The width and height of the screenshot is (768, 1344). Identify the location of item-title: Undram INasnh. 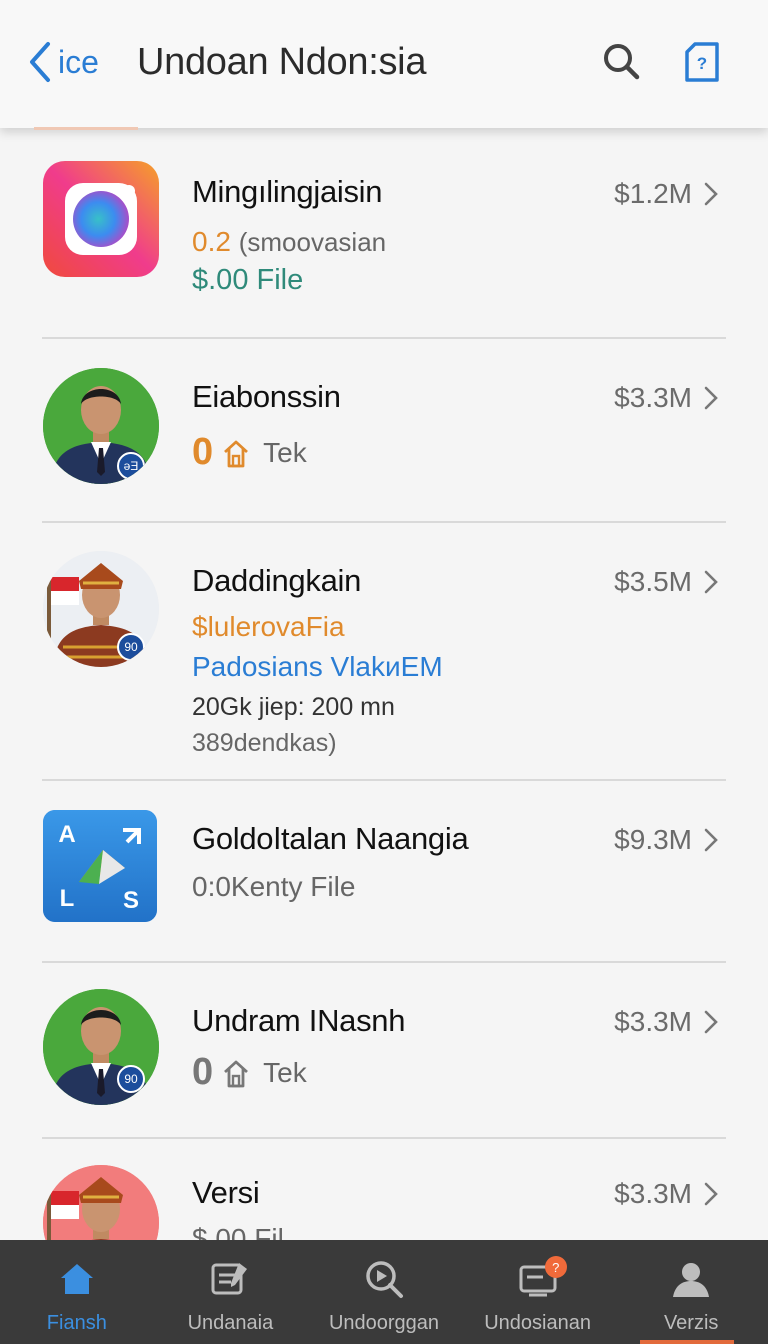
(299, 1020).